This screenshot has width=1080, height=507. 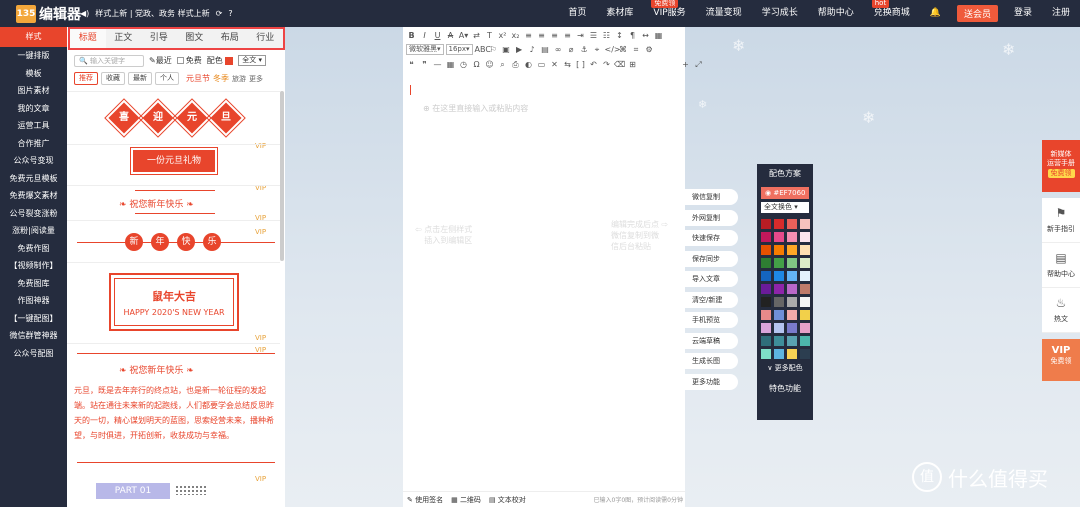 What do you see at coordinates (506, 49) in the screenshot?
I see `image-icon: ▣` at bounding box center [506, 49].